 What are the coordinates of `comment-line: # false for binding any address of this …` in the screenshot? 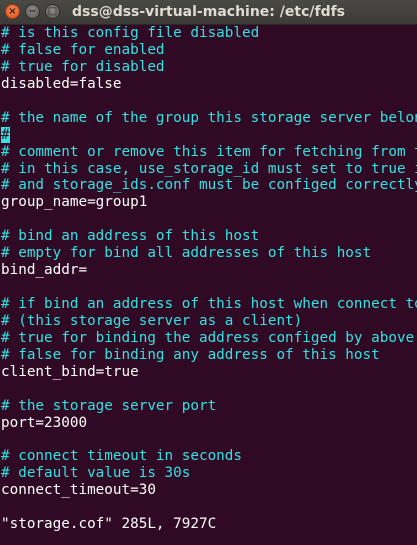 It's located at (190, 354).